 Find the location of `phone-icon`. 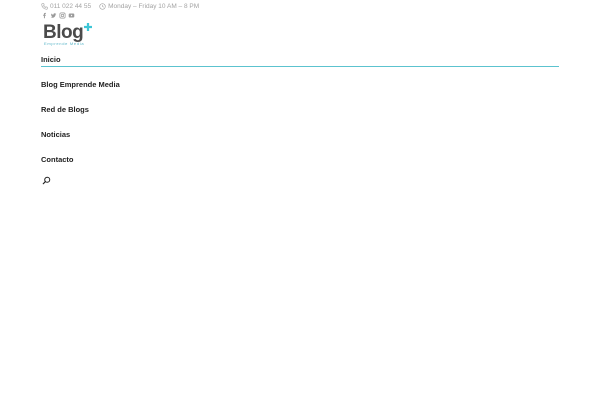

phone-icon is located at coordinates (44, 6).